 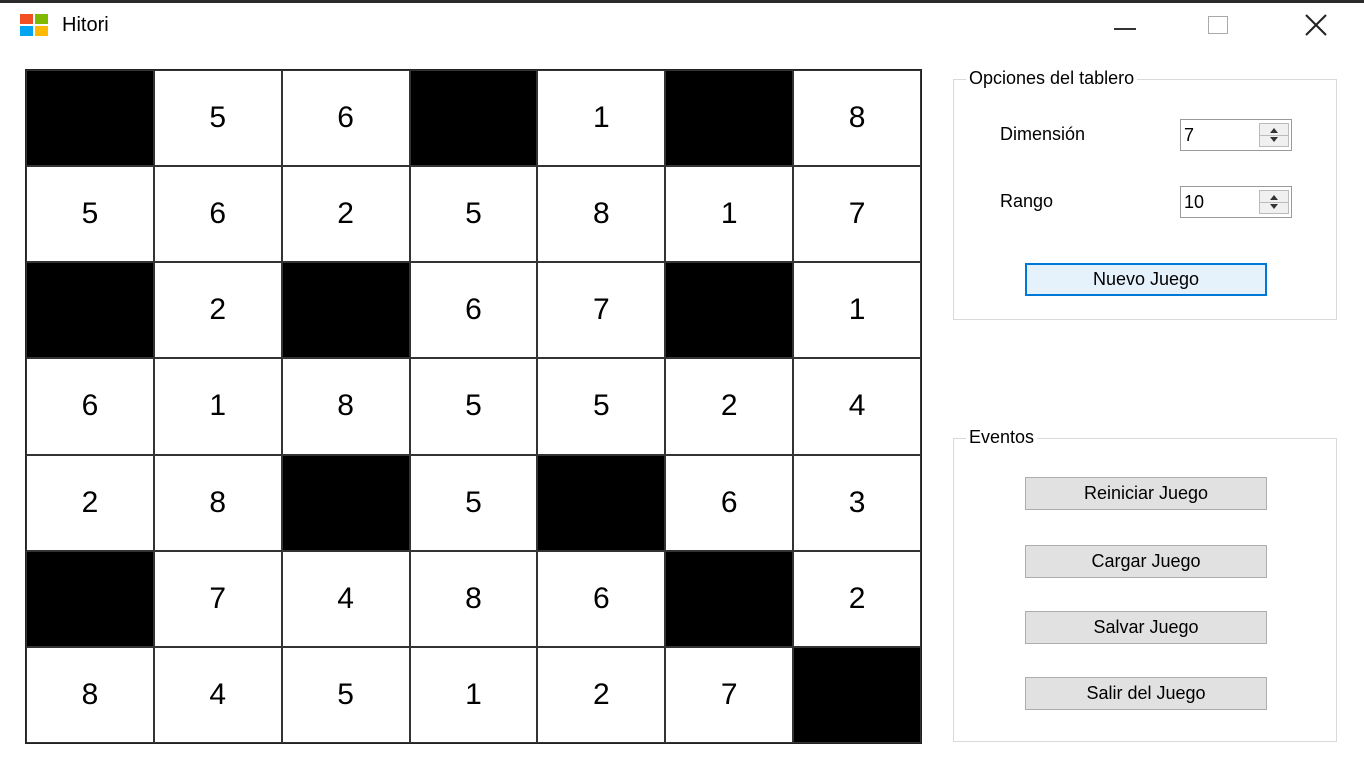 What do you see at coordinates (1052, 78) in the screenshot?
I see `board-options-legend: Opciones del tablero` at bounding box center [1052, 78].